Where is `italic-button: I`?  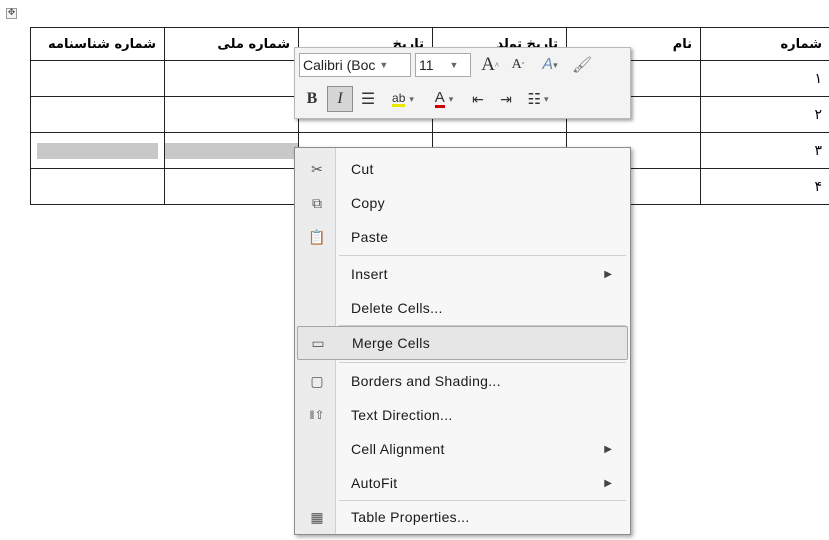
italic-button: I is located at coordinates (340, 99).